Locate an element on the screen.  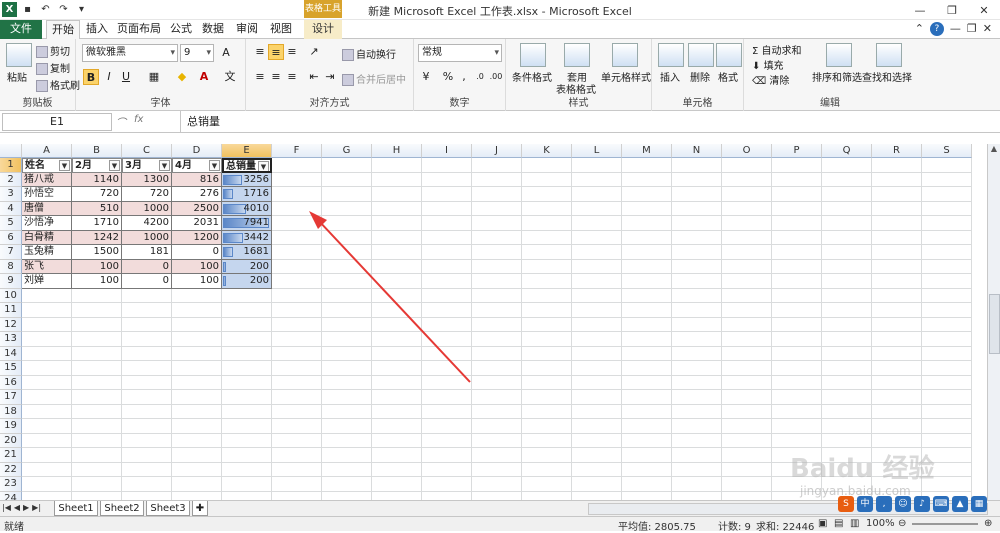
first-sheet-icon: |◀ is located at coordinates (6, 507).